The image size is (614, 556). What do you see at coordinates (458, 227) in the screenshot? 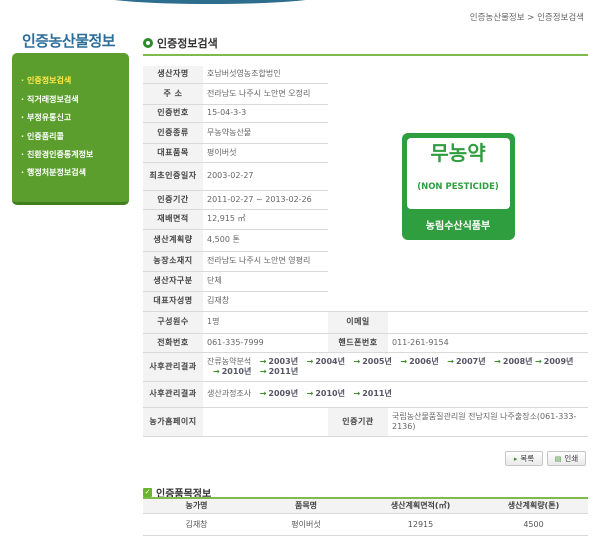
I see `logo-ministry-text: 농림수산식품부` at bounding box center [458, 227].